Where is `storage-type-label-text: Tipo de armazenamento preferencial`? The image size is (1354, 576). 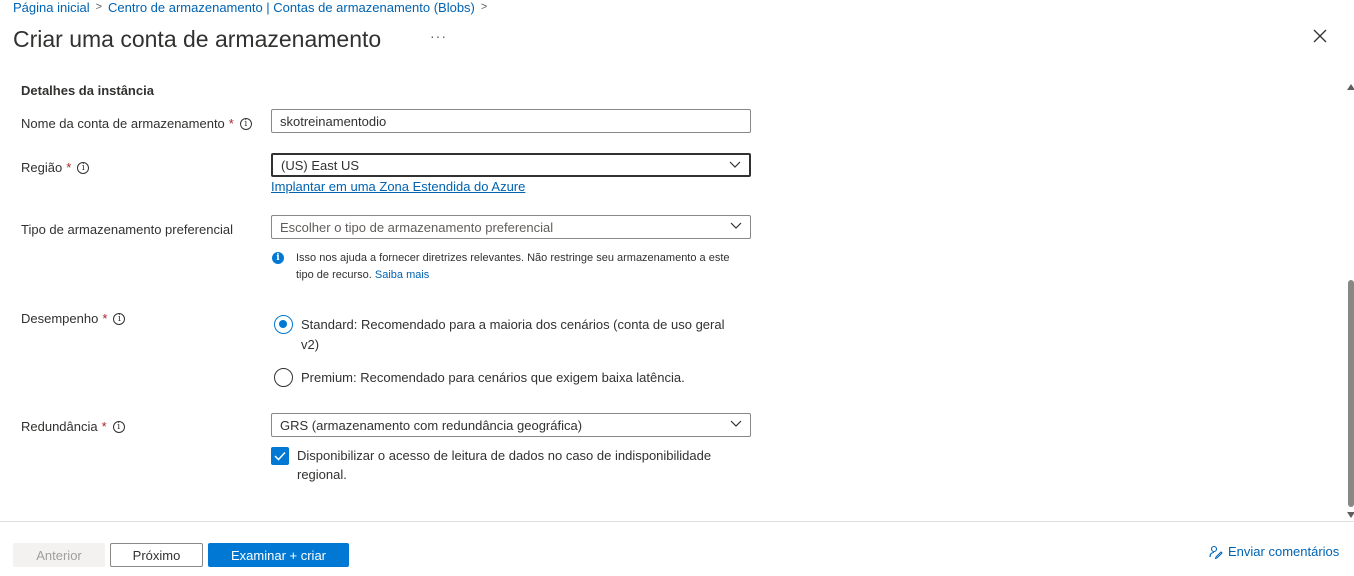 storage-type-label-text: Tipo de armazenamento preferencial is located at coordinates (127, 229).